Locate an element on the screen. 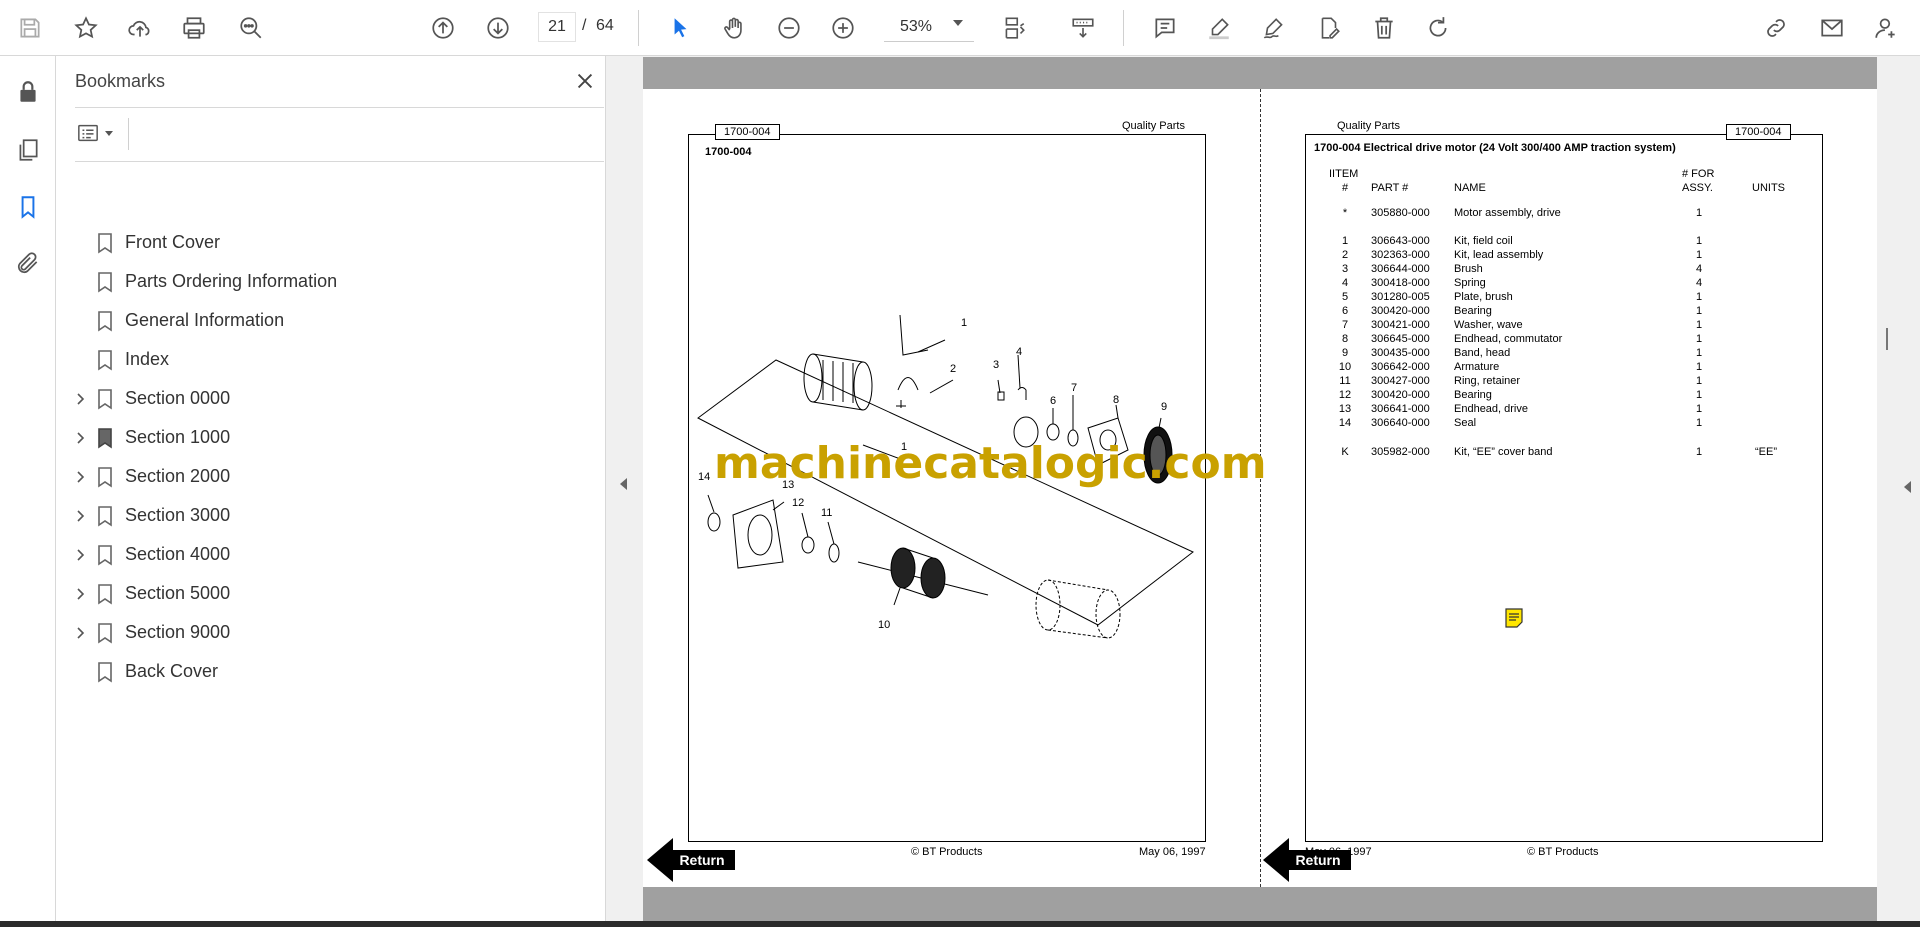  part-number: 302363-000 is located at coordinates (1400, 255).